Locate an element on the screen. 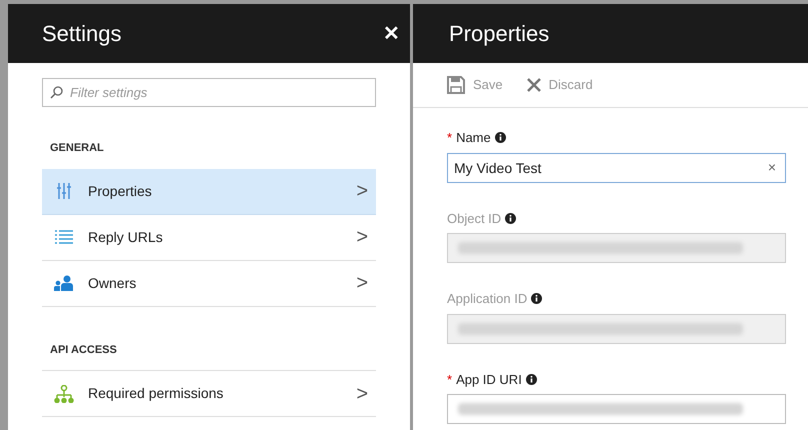  item-label: Owners is located at coordinates (113, 283).